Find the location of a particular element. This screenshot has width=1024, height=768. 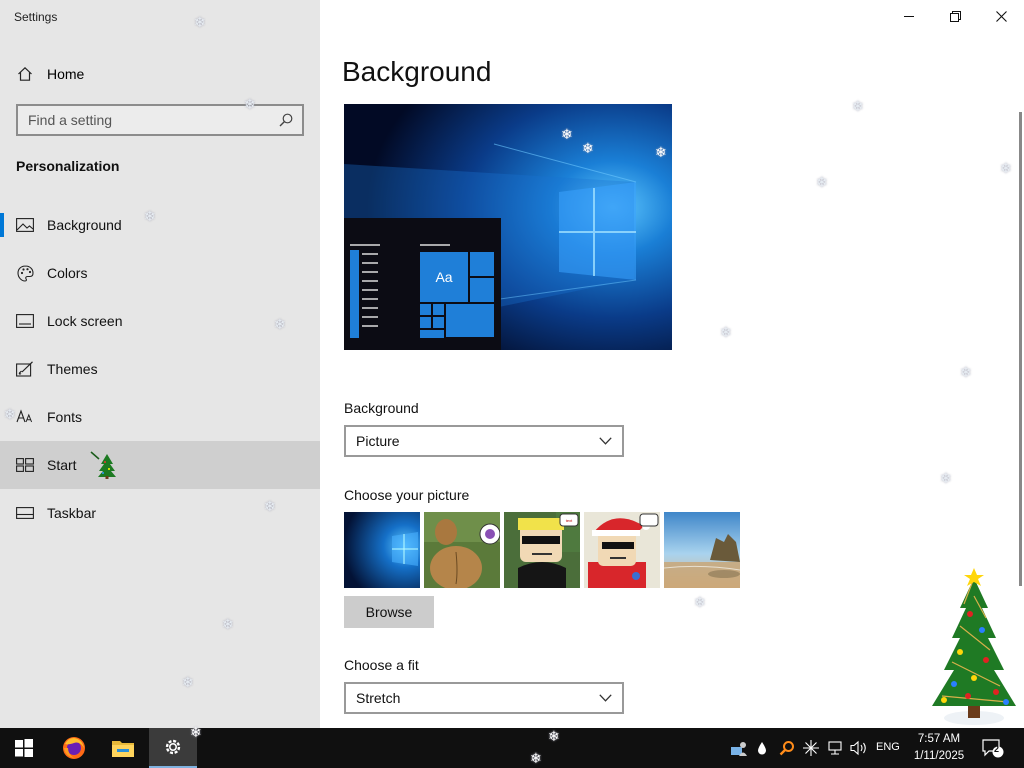

lock-screen-icon is located at coordinates (25, 321).